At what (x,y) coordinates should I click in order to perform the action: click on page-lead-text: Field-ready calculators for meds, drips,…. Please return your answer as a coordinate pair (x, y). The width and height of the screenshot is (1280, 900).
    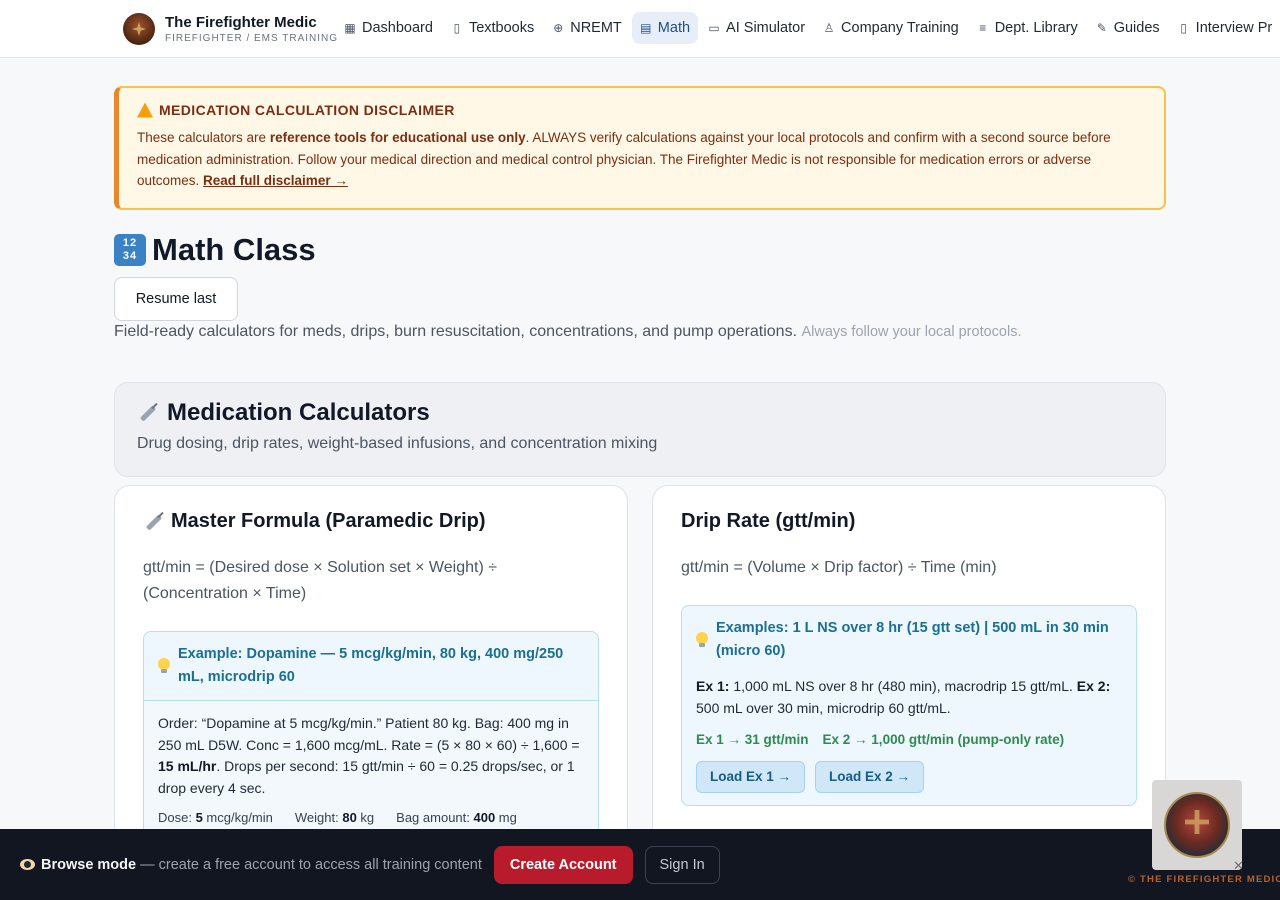
    Looking at the image, I should click on (456, 331).